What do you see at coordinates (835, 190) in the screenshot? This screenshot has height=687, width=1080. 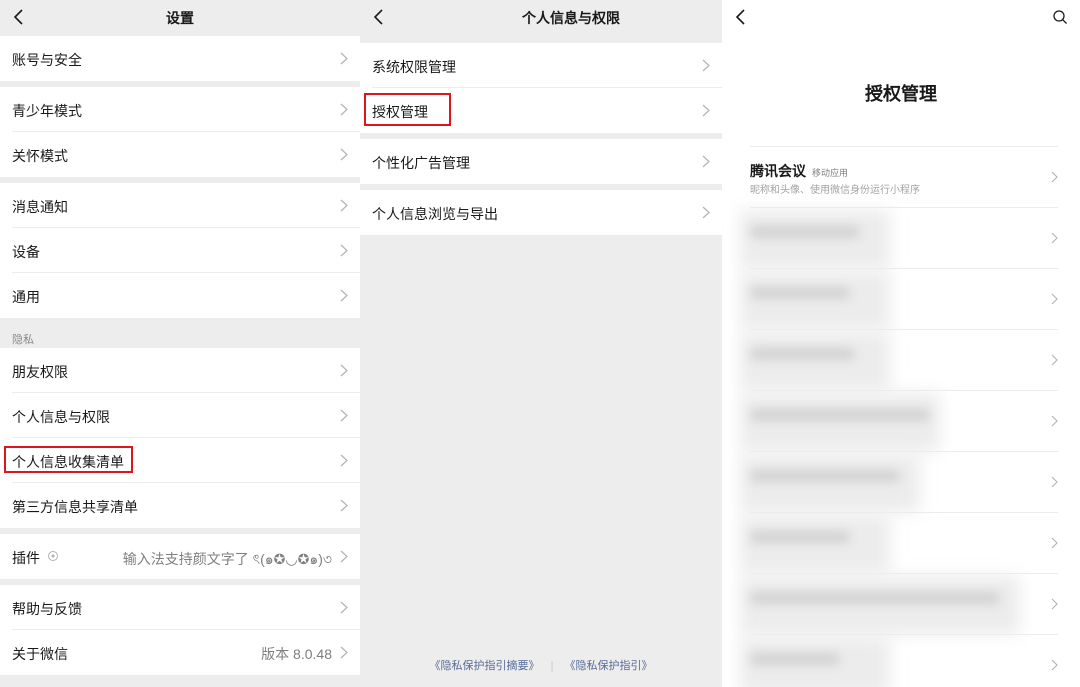 I see `app-permission-desc: 昵称和头像、使用微信身份运行小程序` at bounding box center [835, 190].